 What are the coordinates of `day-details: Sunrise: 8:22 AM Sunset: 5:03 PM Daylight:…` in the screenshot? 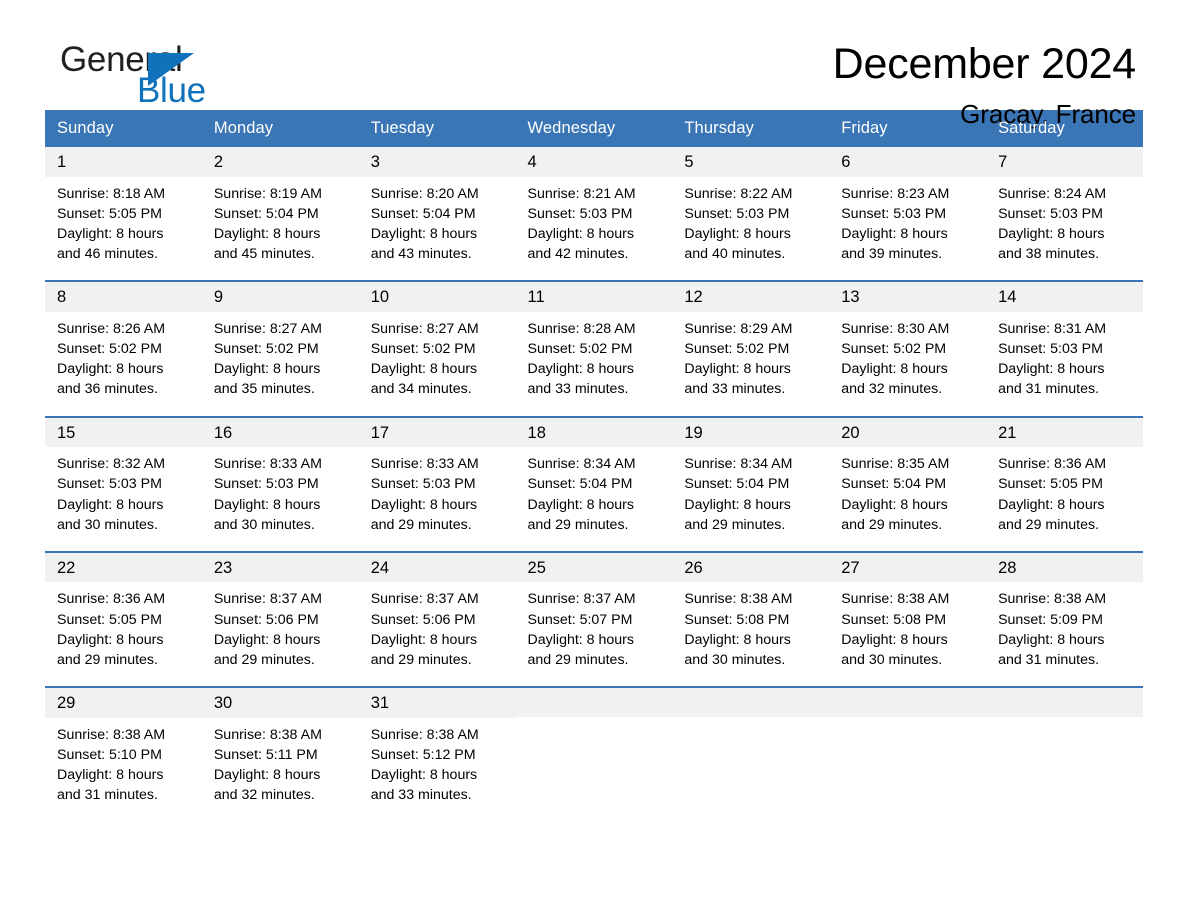 It's located at (750, 229).